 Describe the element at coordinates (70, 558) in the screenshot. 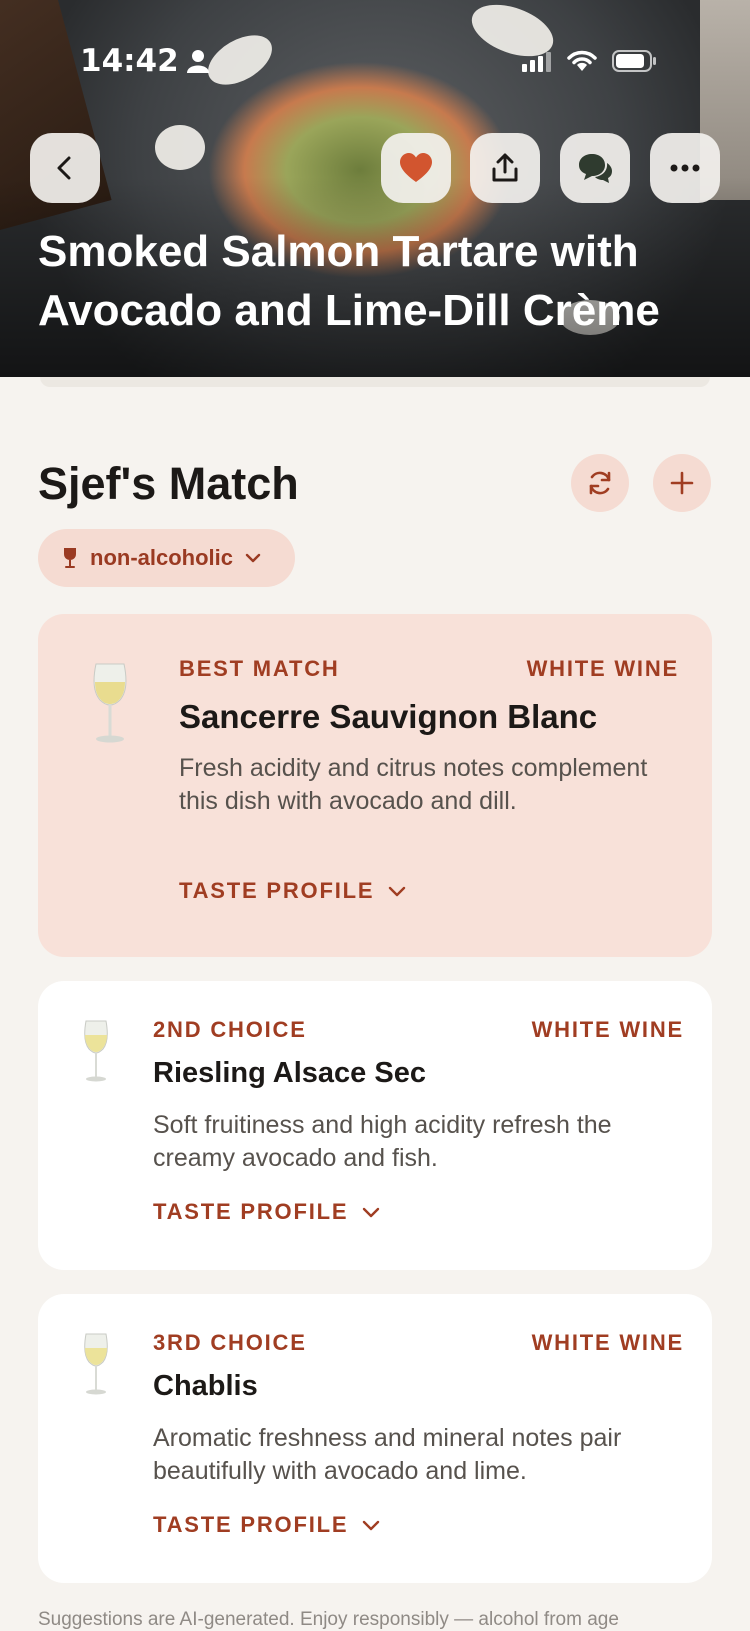

I see `glass-icon` at that location.